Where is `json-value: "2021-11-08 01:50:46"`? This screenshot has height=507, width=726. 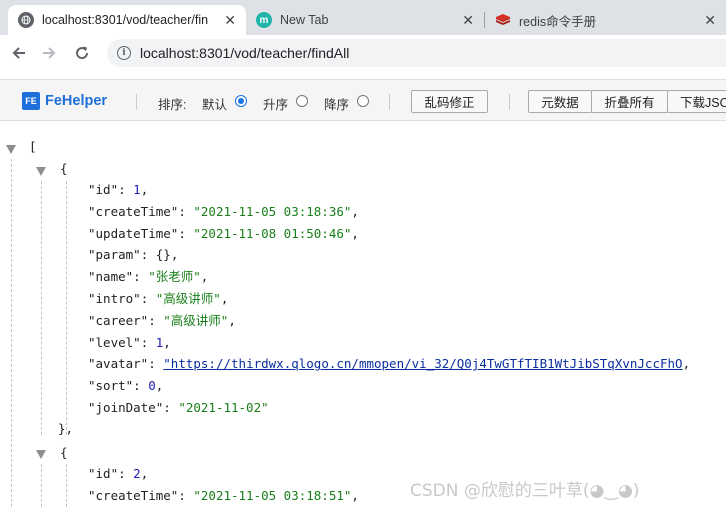
json-value: "2021-11-08 01:50:46" is located at coordinates (272, 233).